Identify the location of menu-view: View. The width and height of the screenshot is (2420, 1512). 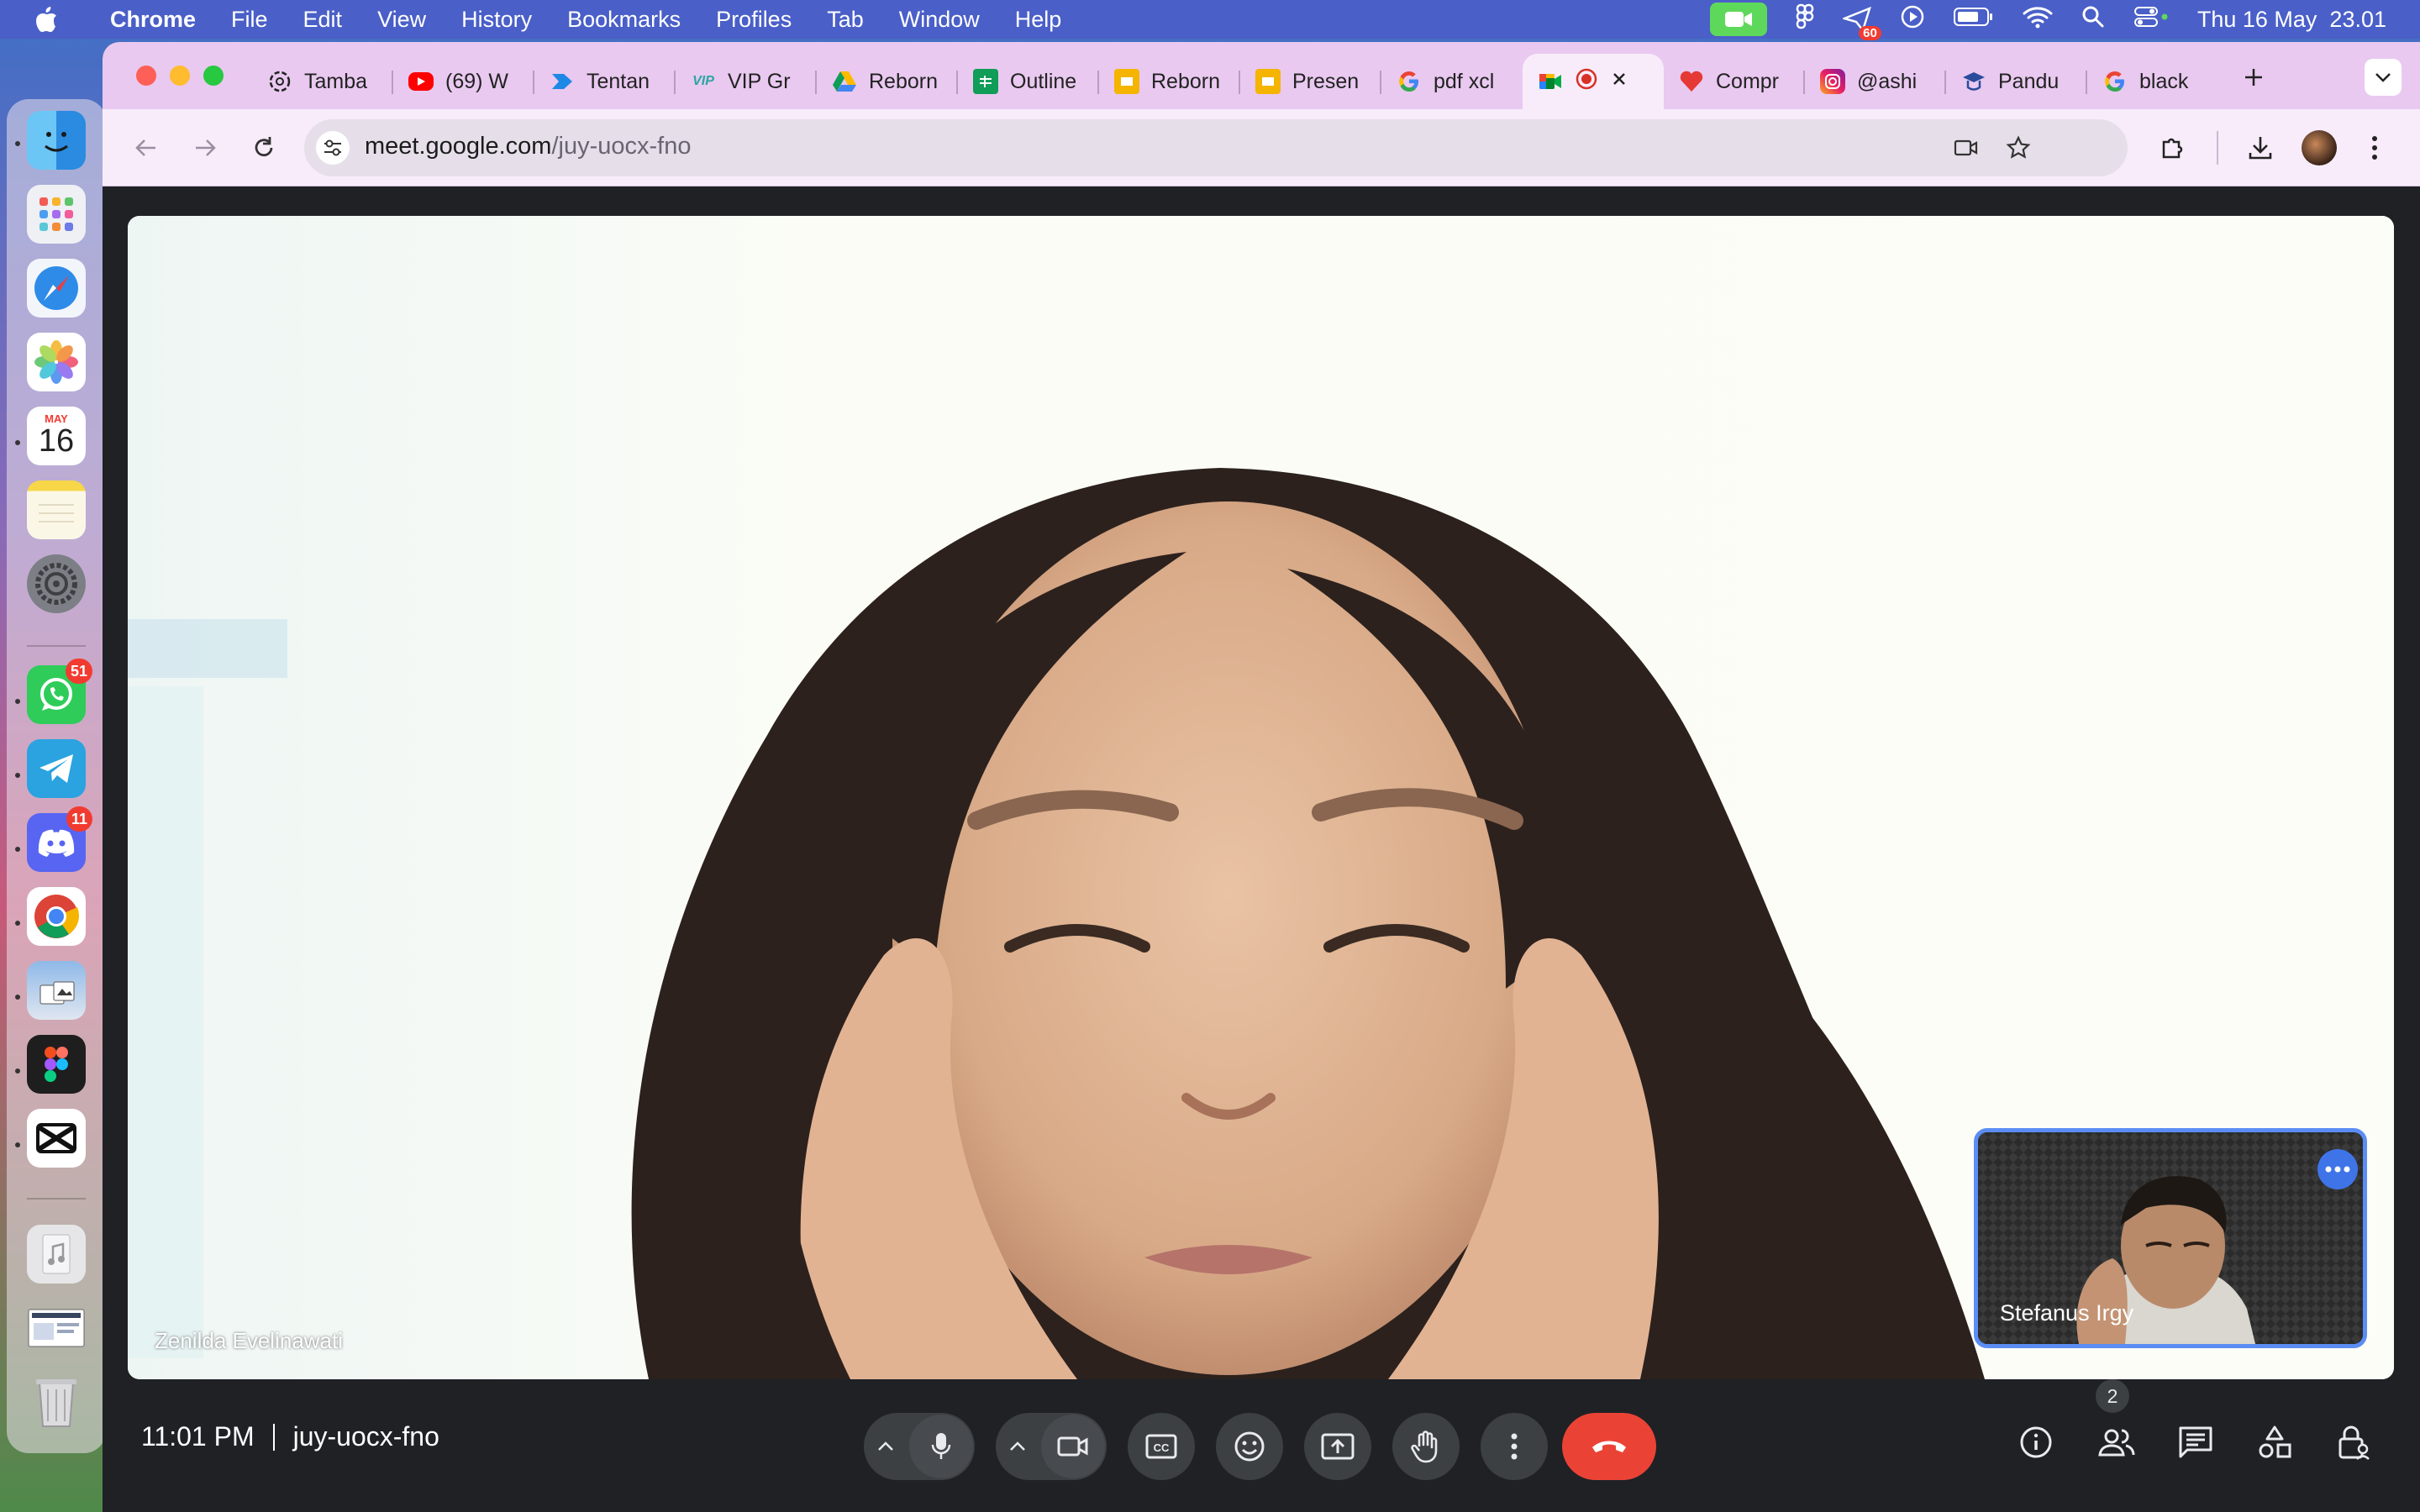
(402, 20).